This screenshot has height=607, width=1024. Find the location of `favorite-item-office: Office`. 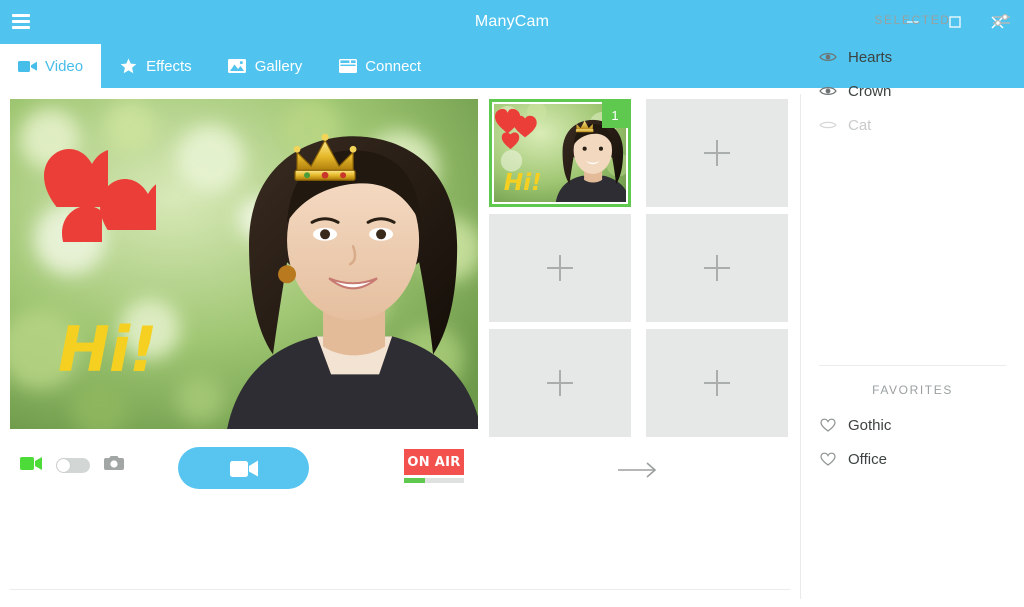

favorite-item-office: Office is located at coordinates (912, 459).